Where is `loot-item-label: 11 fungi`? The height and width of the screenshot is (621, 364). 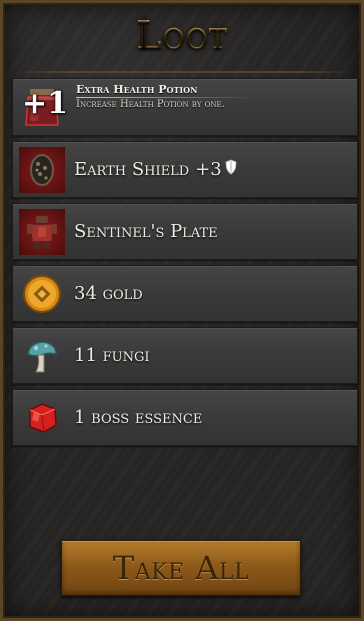
loot-item-label: 11 fungi is located at coordinates (112, 355).